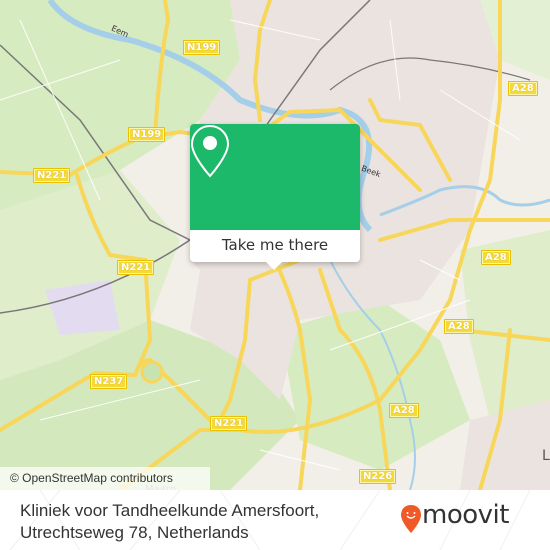 This screenshot has height=550, width=550. I want to click on road-shield-n237: N237, so click(109, 381).